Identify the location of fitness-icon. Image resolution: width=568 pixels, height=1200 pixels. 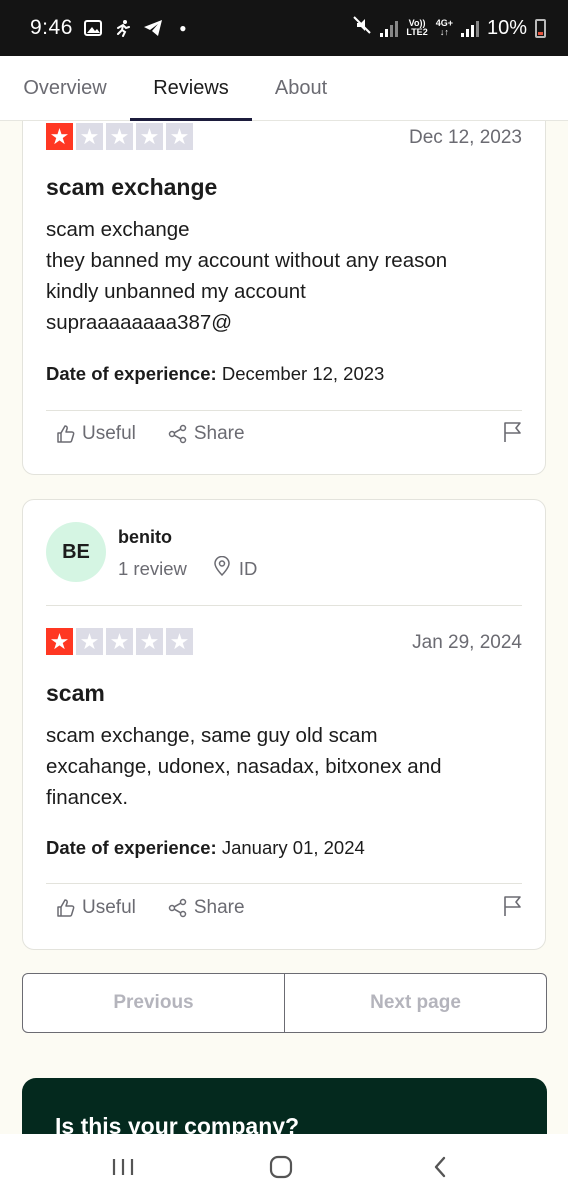
(123, 28).